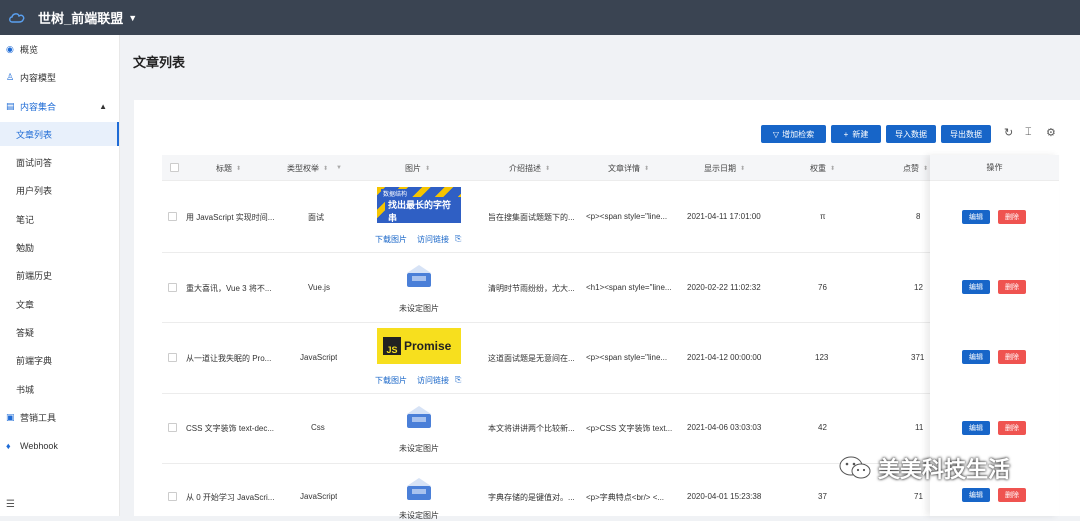 This screenshot has width=1080, height=521. What do you see at coordinates (413, 168) in the screenshot?
I see `header-label: 图片` at bounding box center [413, 168].